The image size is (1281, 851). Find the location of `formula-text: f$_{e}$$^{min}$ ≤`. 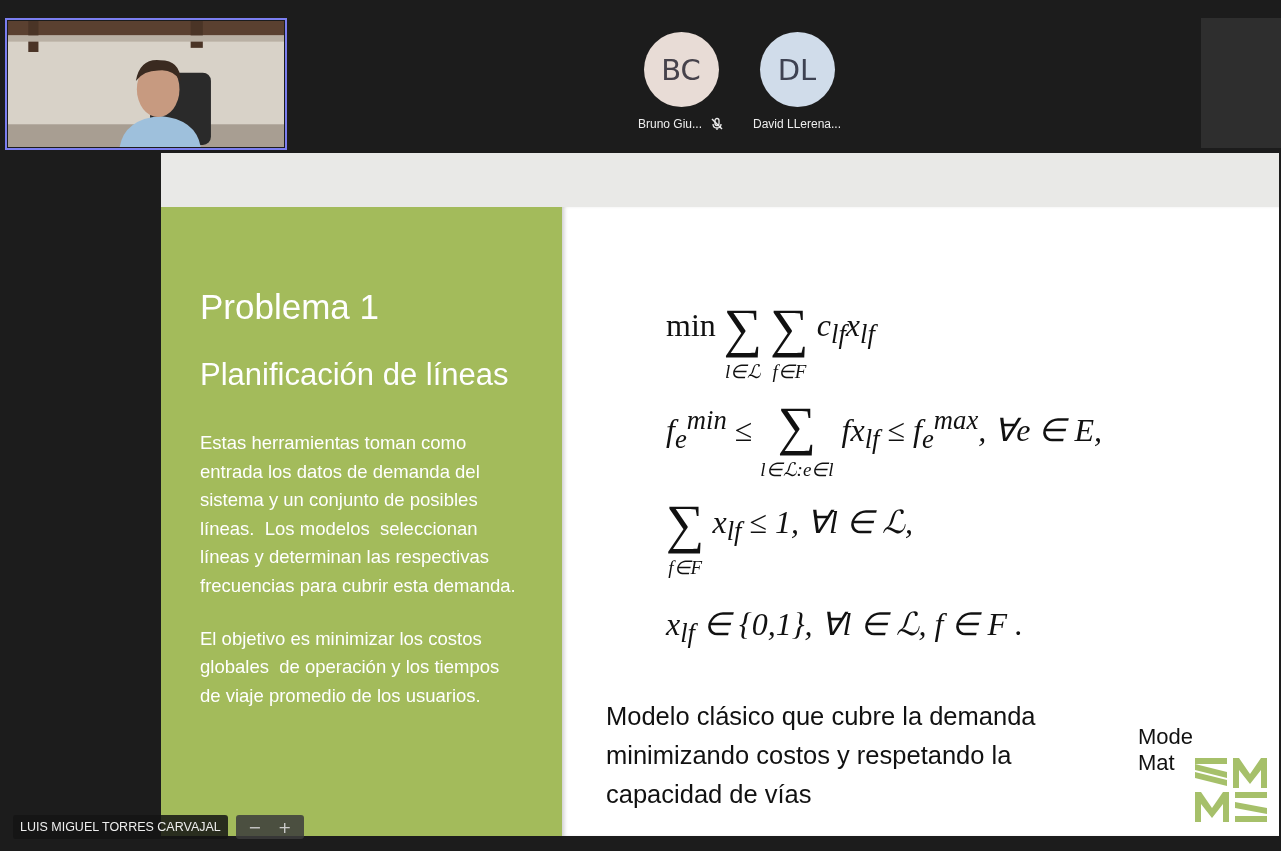

formula-text: f$_{e}$$^{min}$ ≤ is located at coordinates (709, 430).